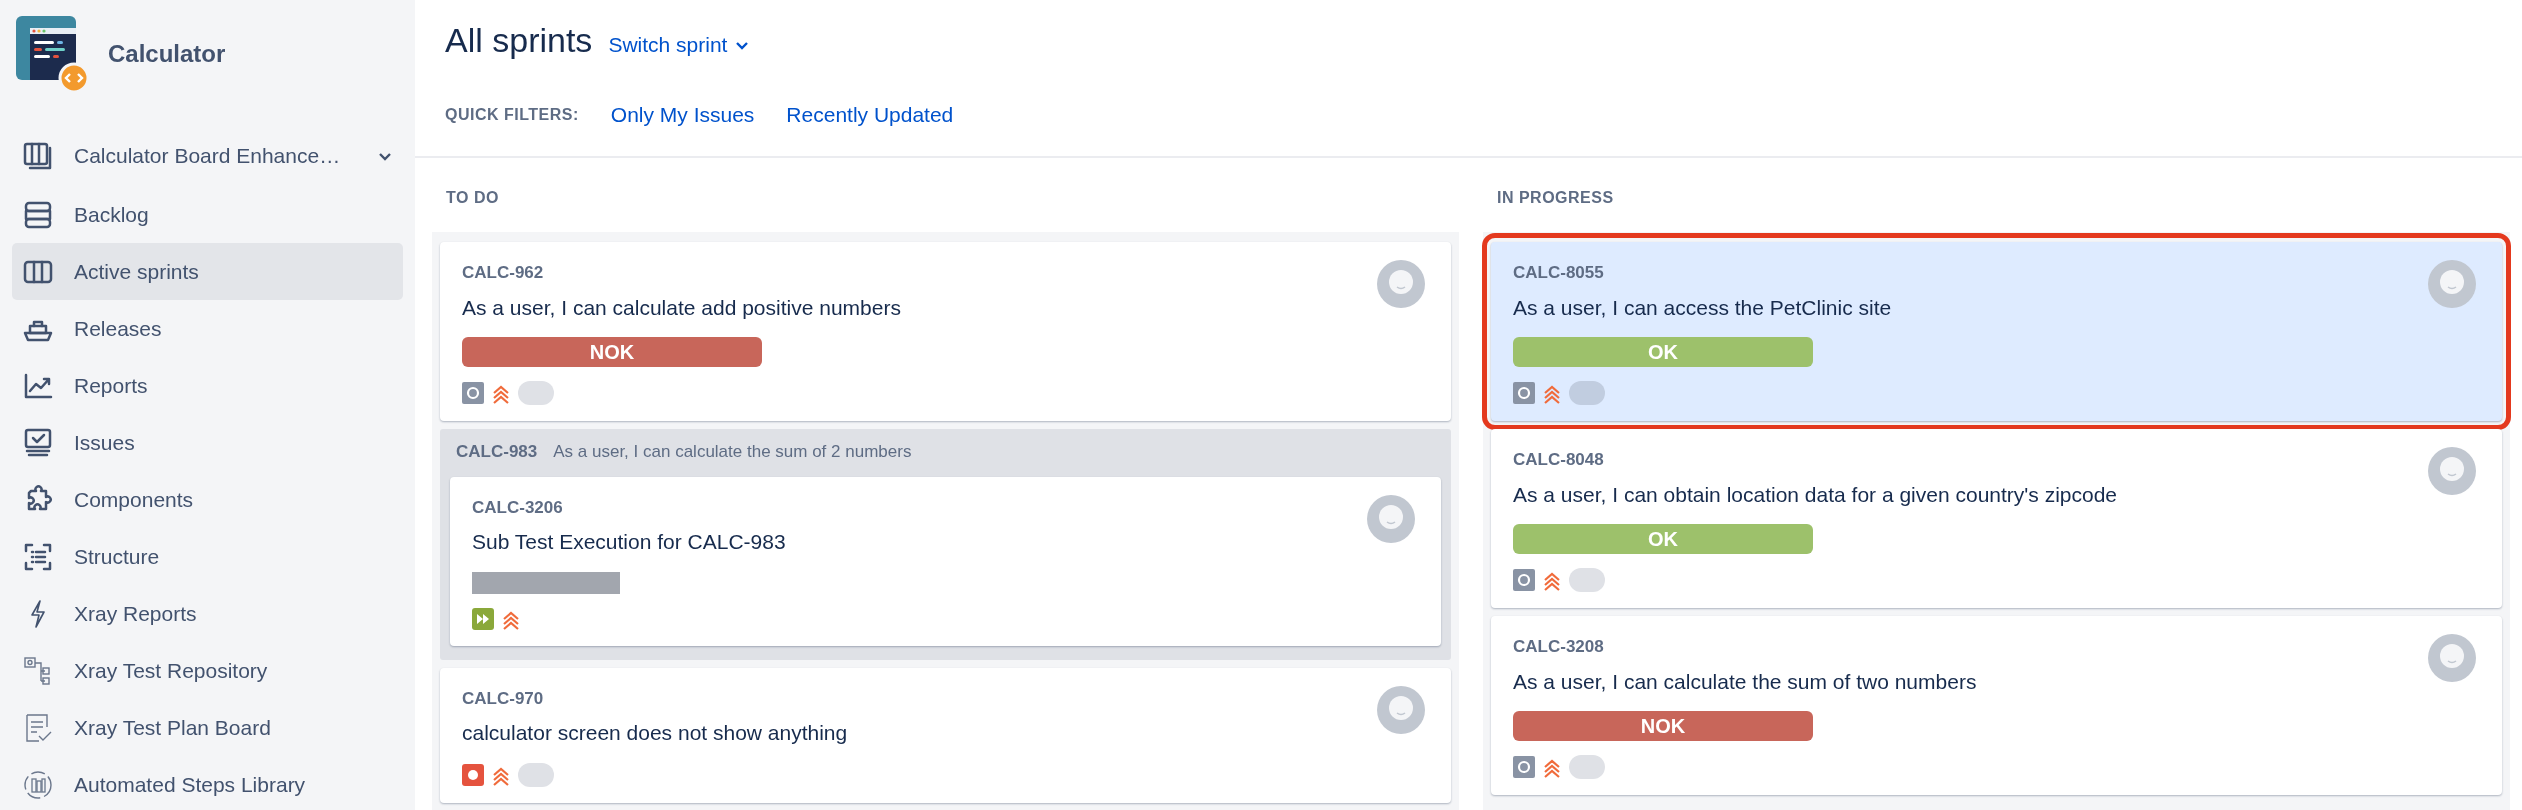 Image resolution: width=2522 pixels, height=810 pixels. What do you see at coordinates (38, 156) in the screenshot?
I see `board-stack-icon` at bounding box center [38, 156].